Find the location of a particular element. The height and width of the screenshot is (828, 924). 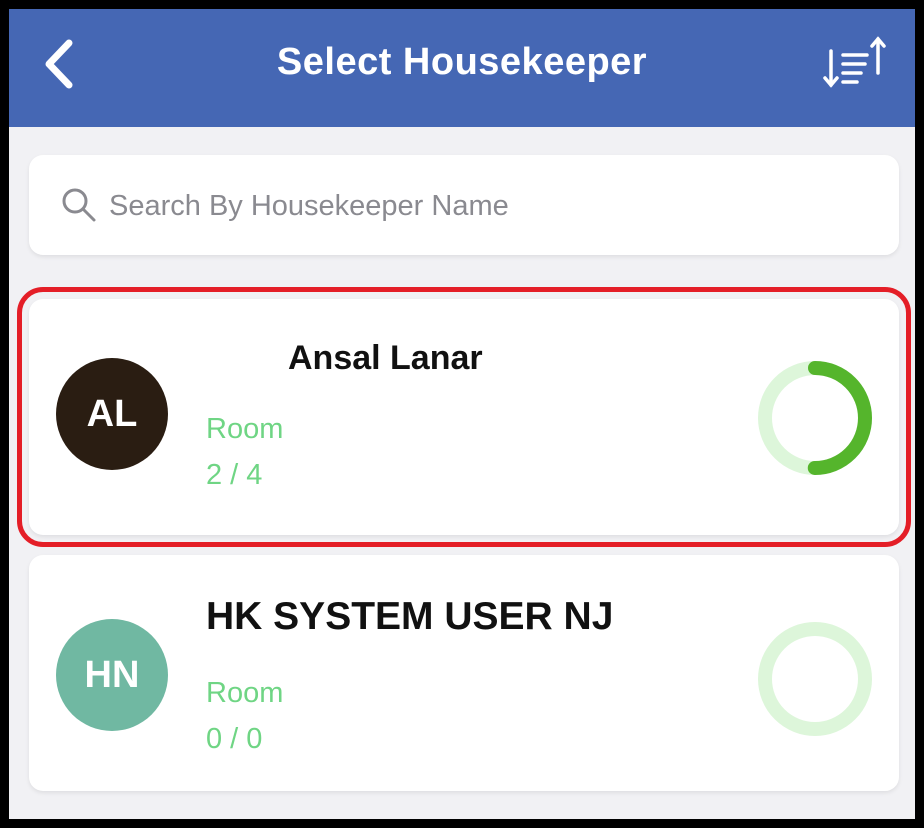

sort-button is located at coordinates (856, 63).